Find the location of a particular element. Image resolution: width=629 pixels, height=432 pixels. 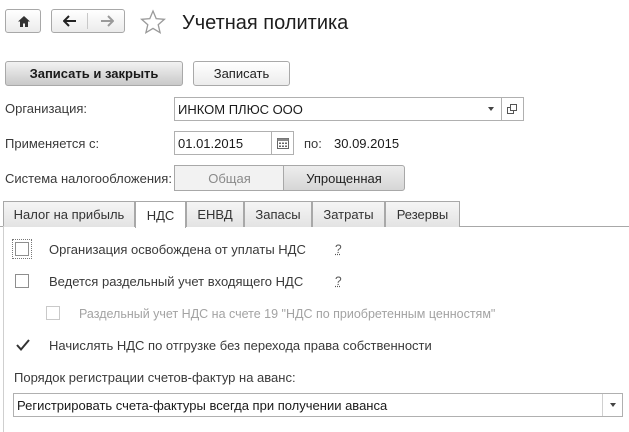

tab-inventory: Запасы is located at coordinates (278, 214).